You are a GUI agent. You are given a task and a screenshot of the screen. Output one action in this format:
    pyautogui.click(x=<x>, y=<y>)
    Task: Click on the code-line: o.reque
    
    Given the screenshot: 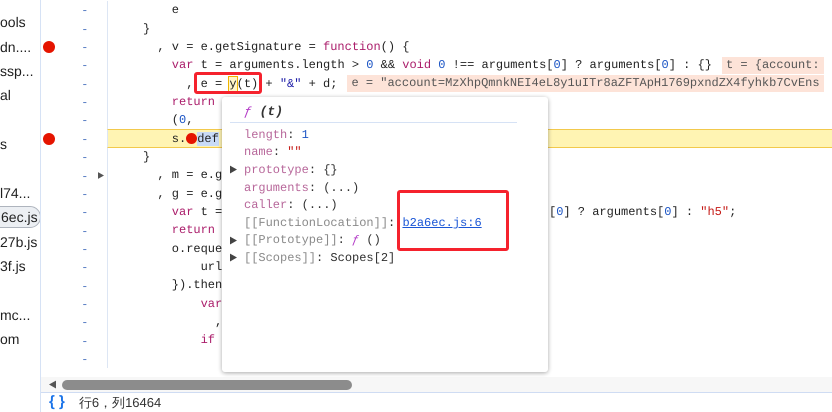 What is the action you would take?
    pyautogui.click(x=196, y=249)
    